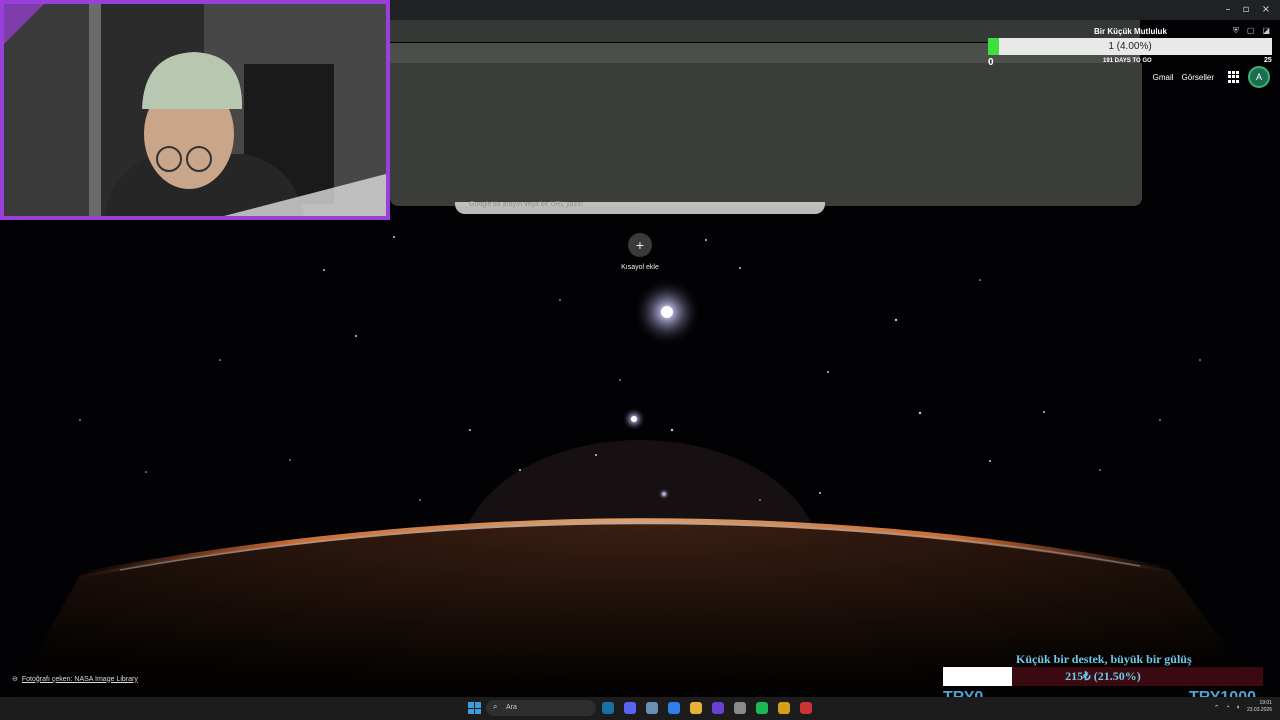  I want to click on windows-taskbar: ⌕ Ara ⌃ ◔ ◖ 19:01 23.03.2026, so click(640, 708).